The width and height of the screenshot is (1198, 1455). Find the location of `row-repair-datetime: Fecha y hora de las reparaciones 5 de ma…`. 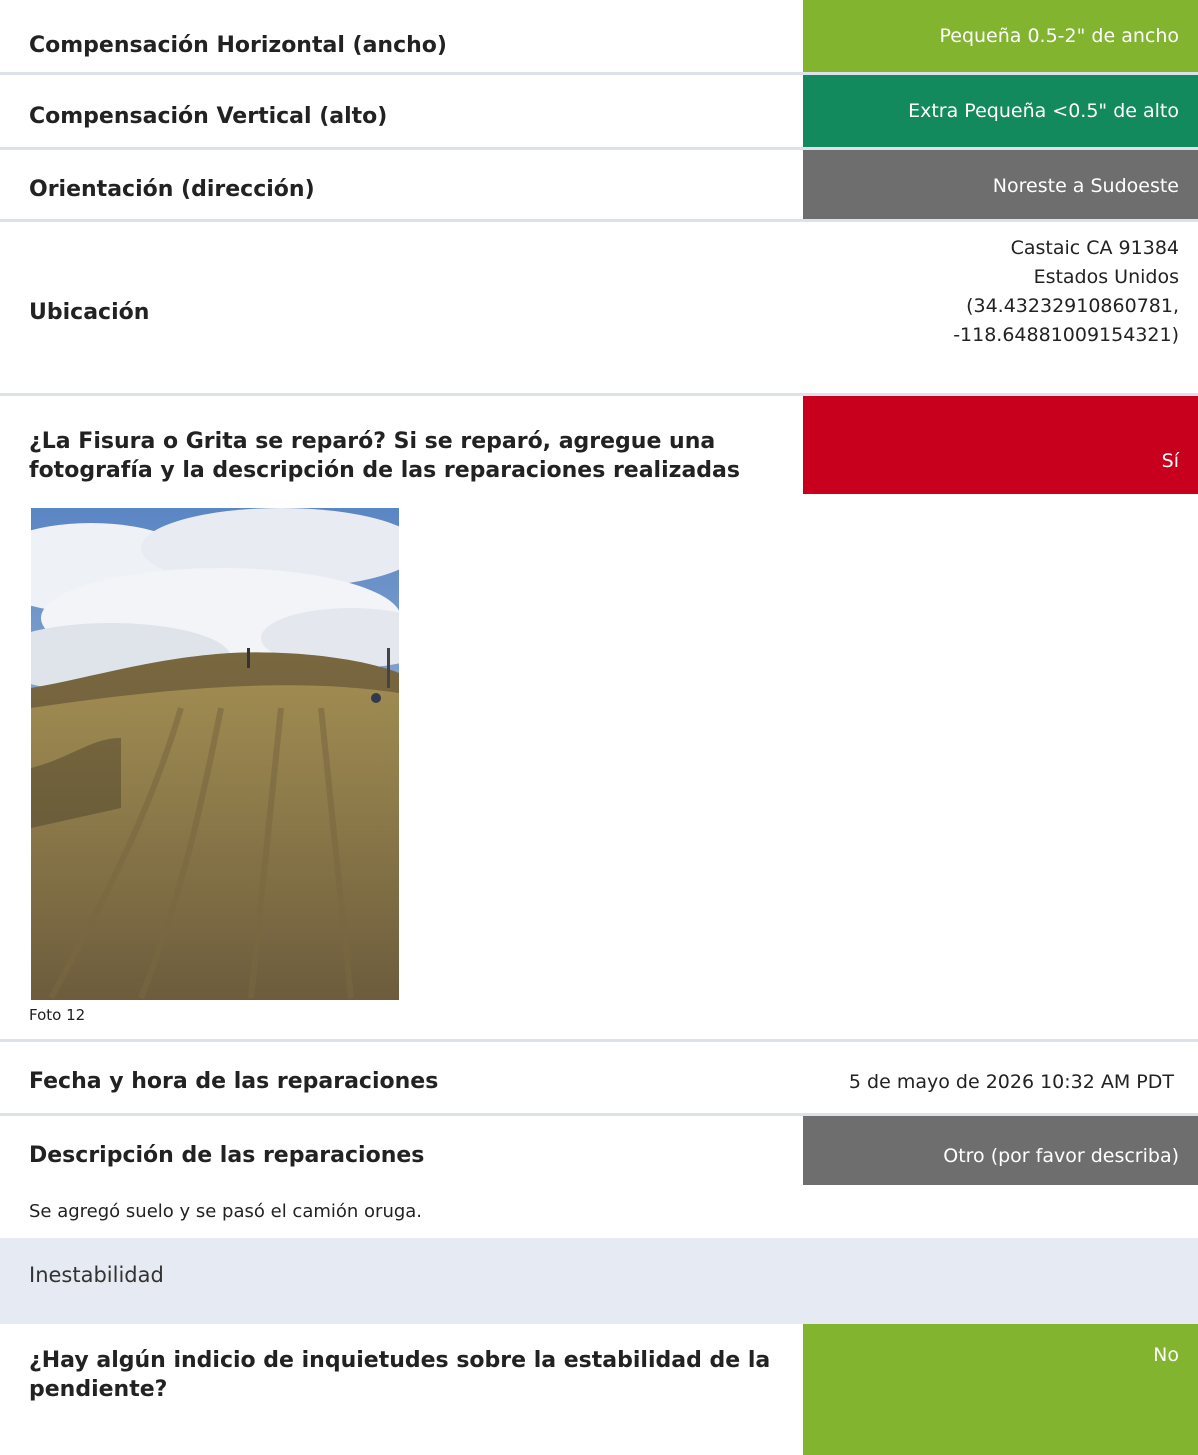

row-repair-datetime: Fecha y hora de las reparaciones 5 de ma… is located at coordinates (599, 1079).